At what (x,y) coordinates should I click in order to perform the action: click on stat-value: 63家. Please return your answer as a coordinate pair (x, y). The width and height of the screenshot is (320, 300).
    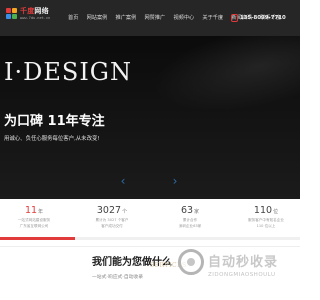
    Looking at the image, I should click on (190, 211).